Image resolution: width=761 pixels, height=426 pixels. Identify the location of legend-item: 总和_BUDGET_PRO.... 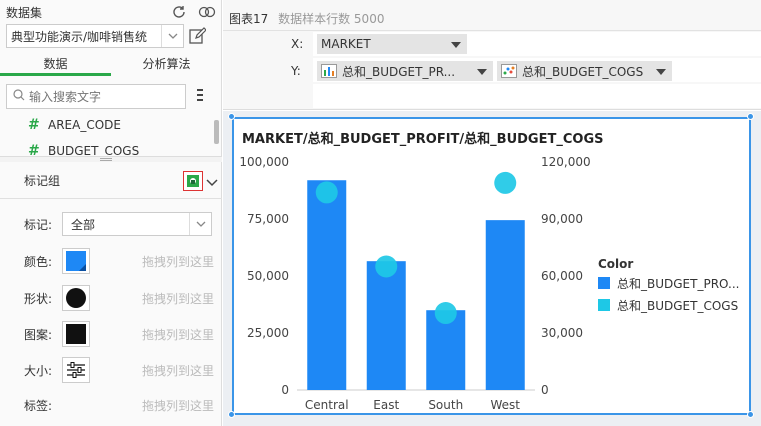
(678, 284).